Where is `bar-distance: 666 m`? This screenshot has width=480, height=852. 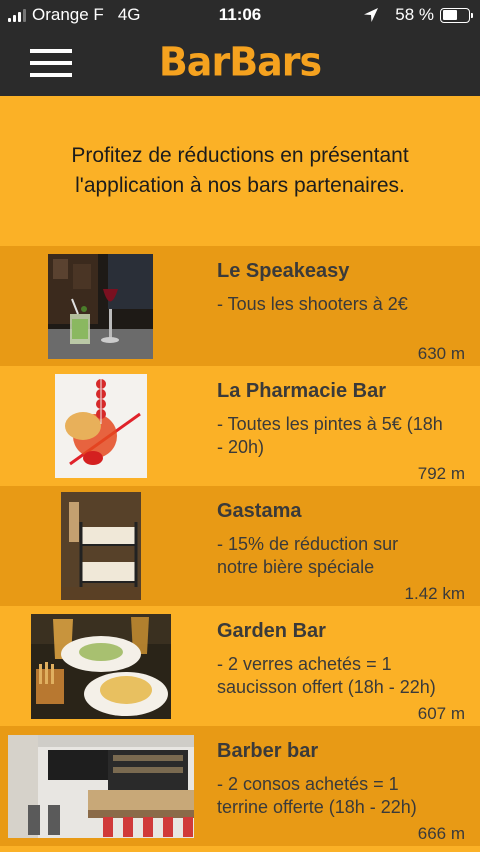 bar-distance: 666 m is located at coordinates (441, 833).